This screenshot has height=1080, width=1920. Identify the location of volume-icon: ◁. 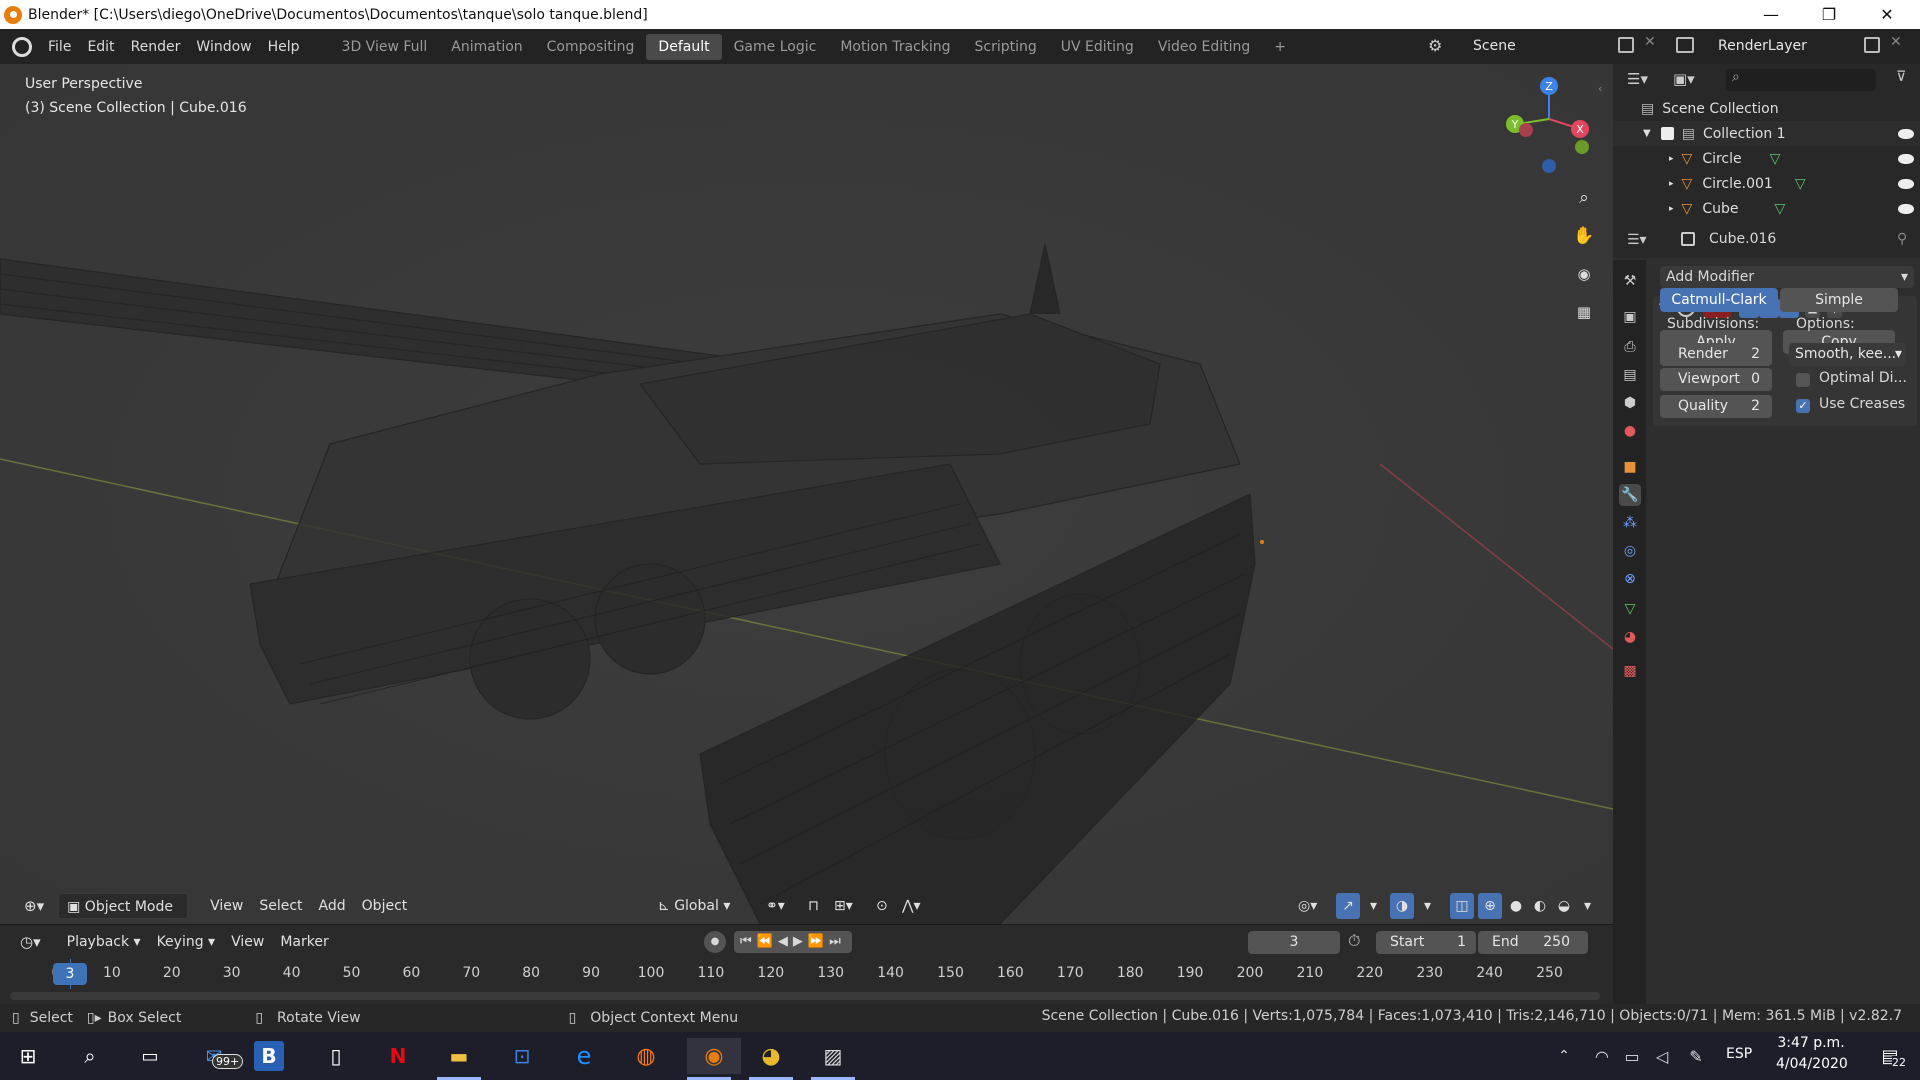
(1662, 1056).